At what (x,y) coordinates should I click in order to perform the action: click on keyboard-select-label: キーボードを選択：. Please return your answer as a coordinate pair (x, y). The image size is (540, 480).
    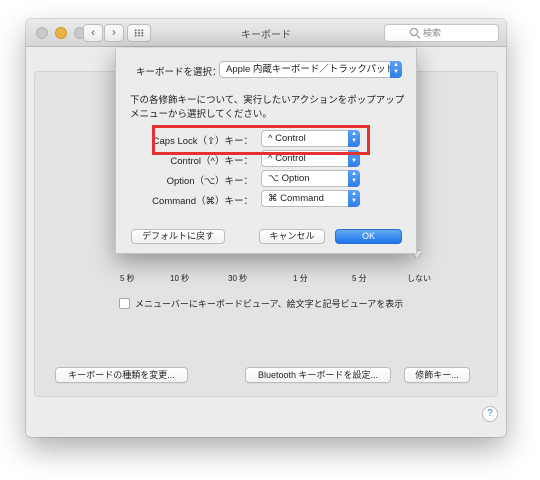
    Looking at the image, I should click on (179, 72).